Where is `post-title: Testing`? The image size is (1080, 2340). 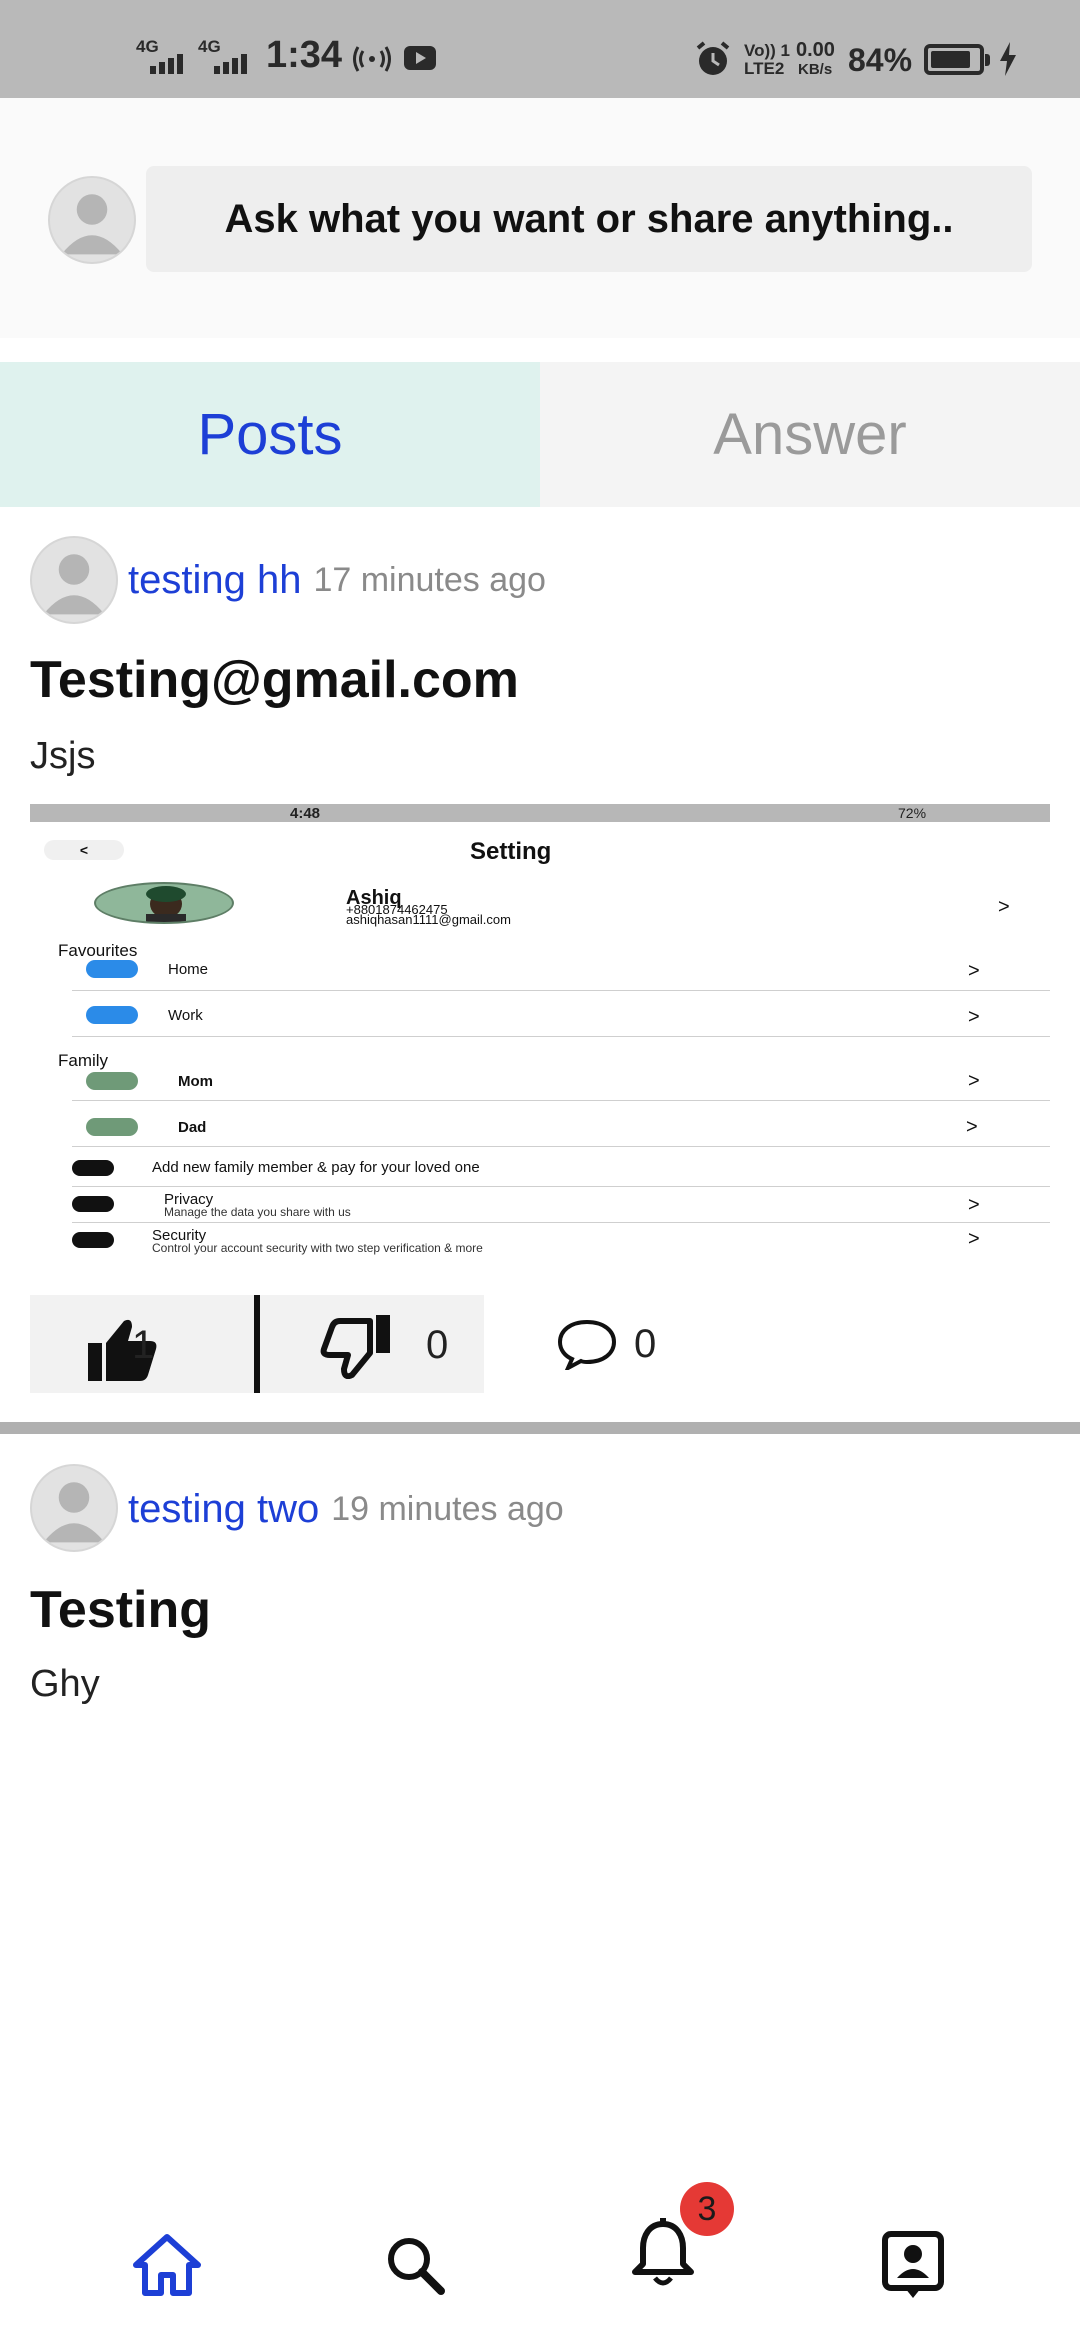
post-title: Testing is located at coordinates (120, 1610).